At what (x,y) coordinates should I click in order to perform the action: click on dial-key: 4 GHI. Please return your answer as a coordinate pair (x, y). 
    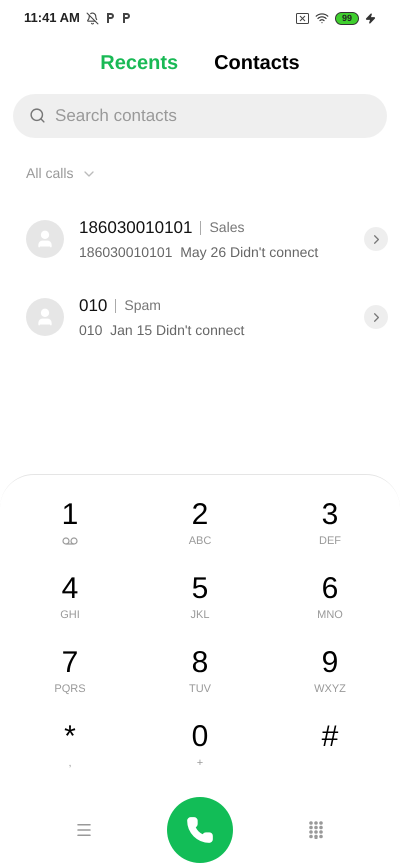
    Looking at the image, I should click on (70, 608).